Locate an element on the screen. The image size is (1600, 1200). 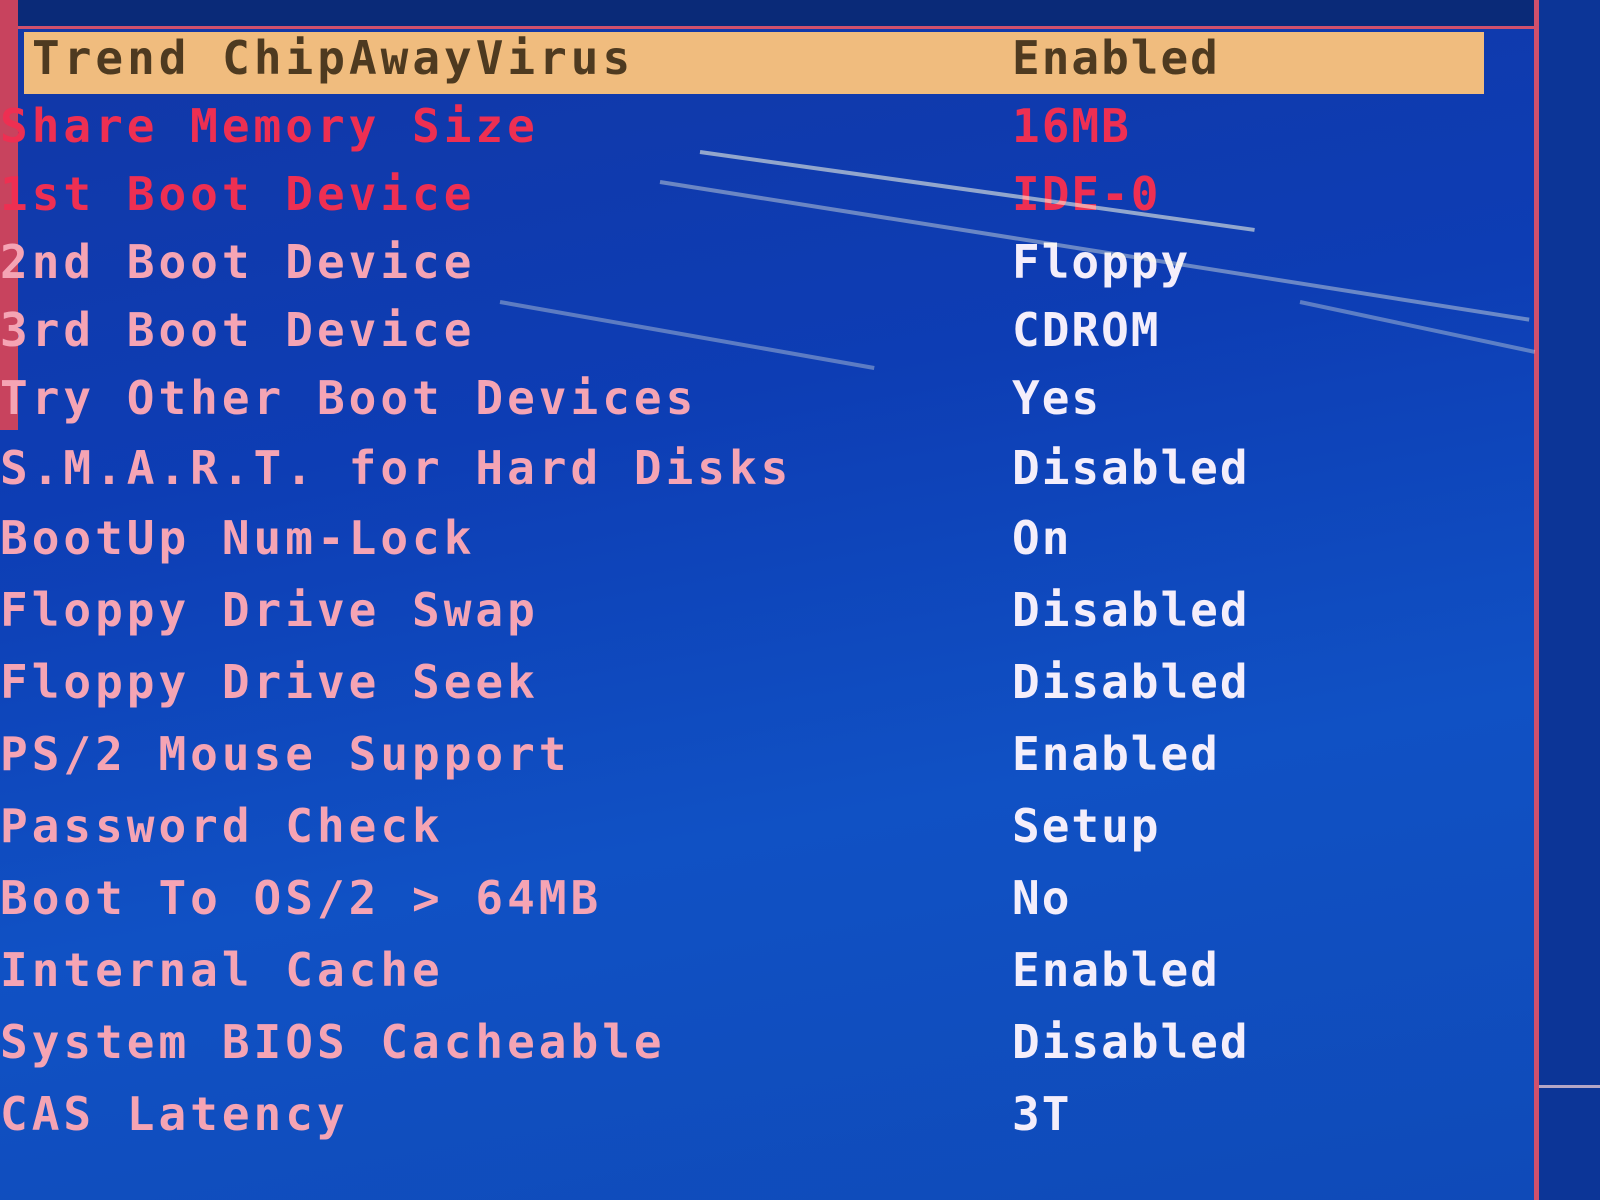
setting-row-3rd-boot-device: 3rd Boot Device CDROM is located at coordinates (767, 329).